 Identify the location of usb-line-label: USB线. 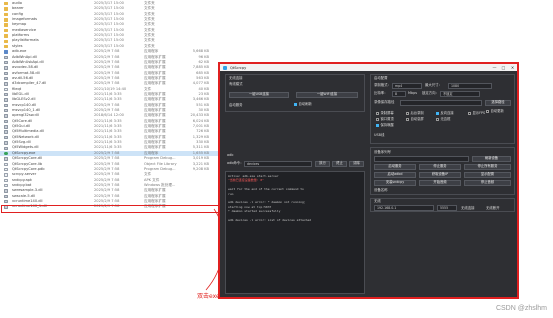
(379, 135).